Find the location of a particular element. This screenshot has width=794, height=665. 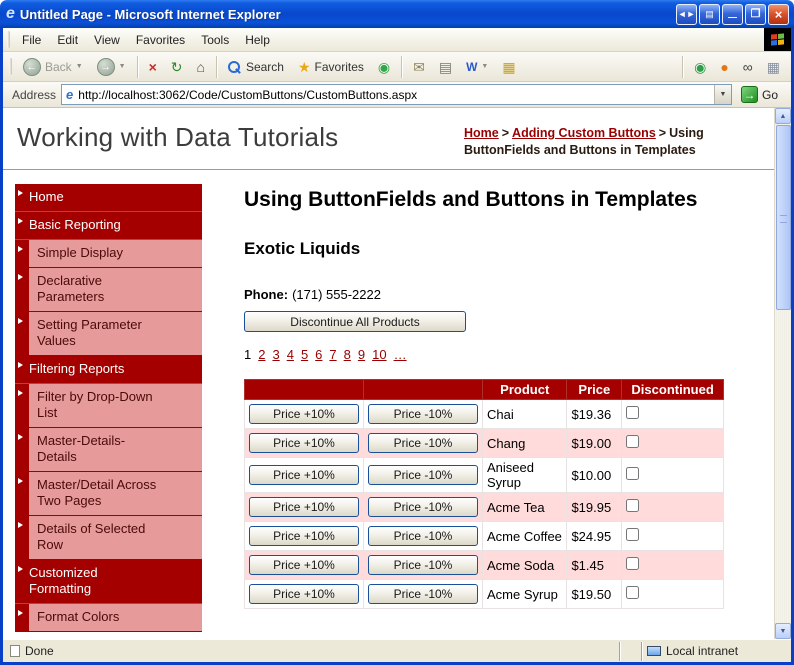

go-button: → Go is located at coordinates (761, 94).